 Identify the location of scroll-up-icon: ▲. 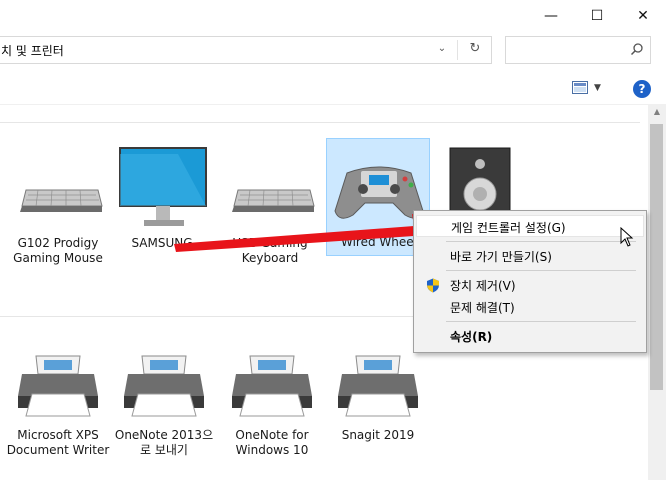
(657, 112).